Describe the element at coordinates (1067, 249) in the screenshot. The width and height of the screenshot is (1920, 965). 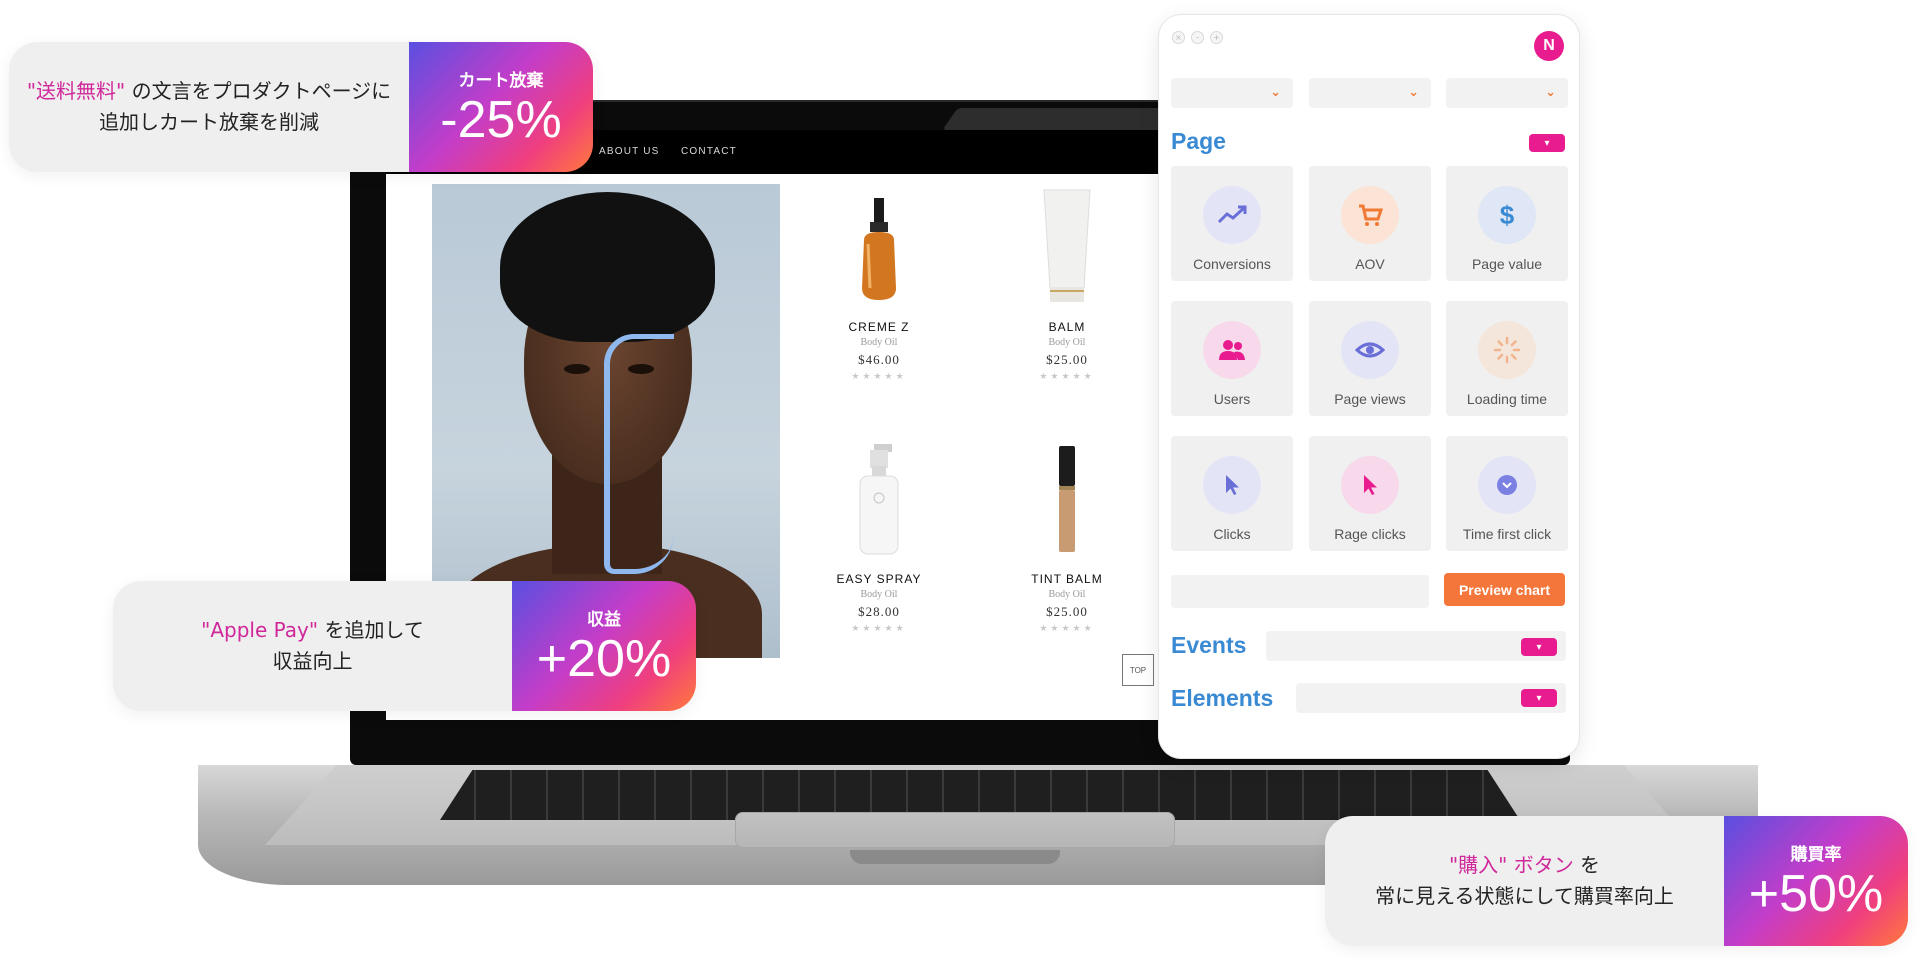
I see `tube-image` at that location.